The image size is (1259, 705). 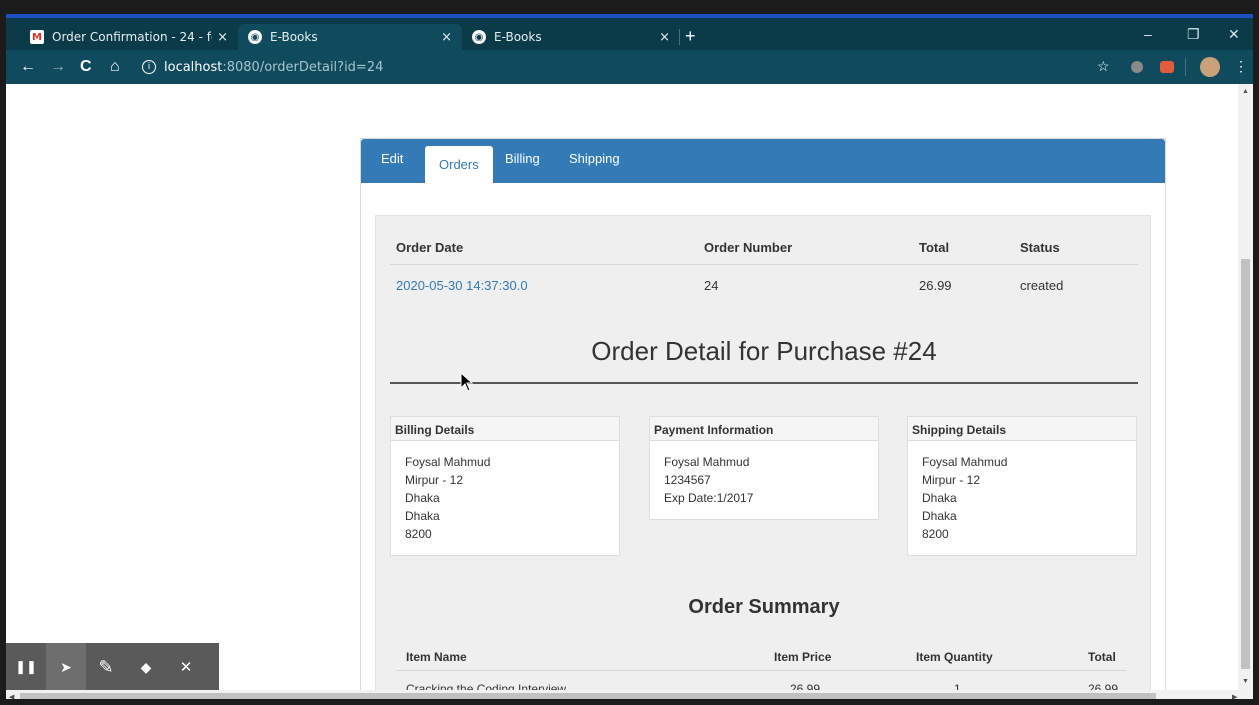 I want to click on restore-icon: ❐, so click(x=1193, y=34).